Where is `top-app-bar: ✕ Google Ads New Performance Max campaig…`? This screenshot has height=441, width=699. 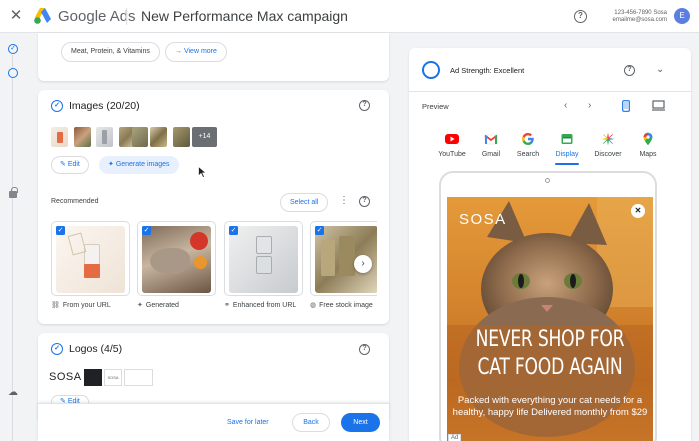
top-app-bar: ✕ Google Ads New Performance Max campaig… is located at coordinates (349, 16).